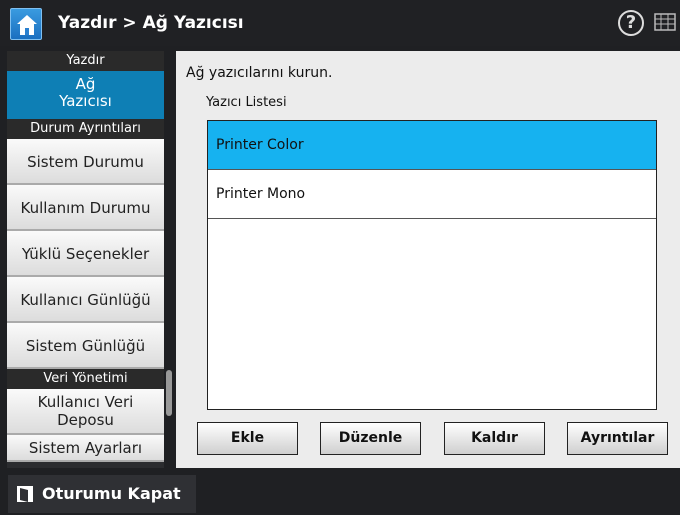 This screenshot has width=680, height=515. I want to click on sidebar-item-user-log: Kullanıcı Günlüğü, so click(85, 300).